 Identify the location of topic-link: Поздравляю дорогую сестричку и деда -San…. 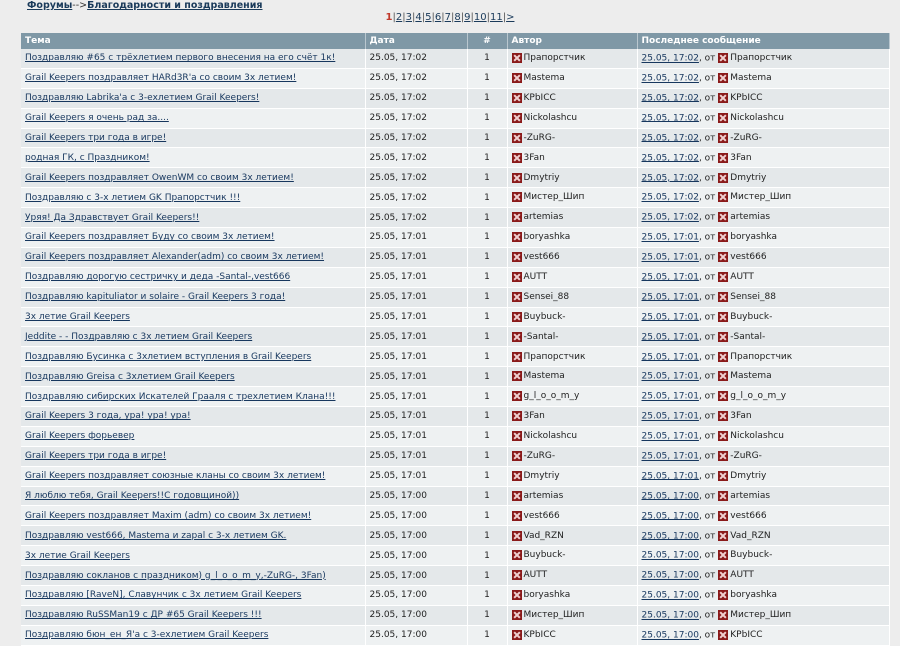
(157, 277).